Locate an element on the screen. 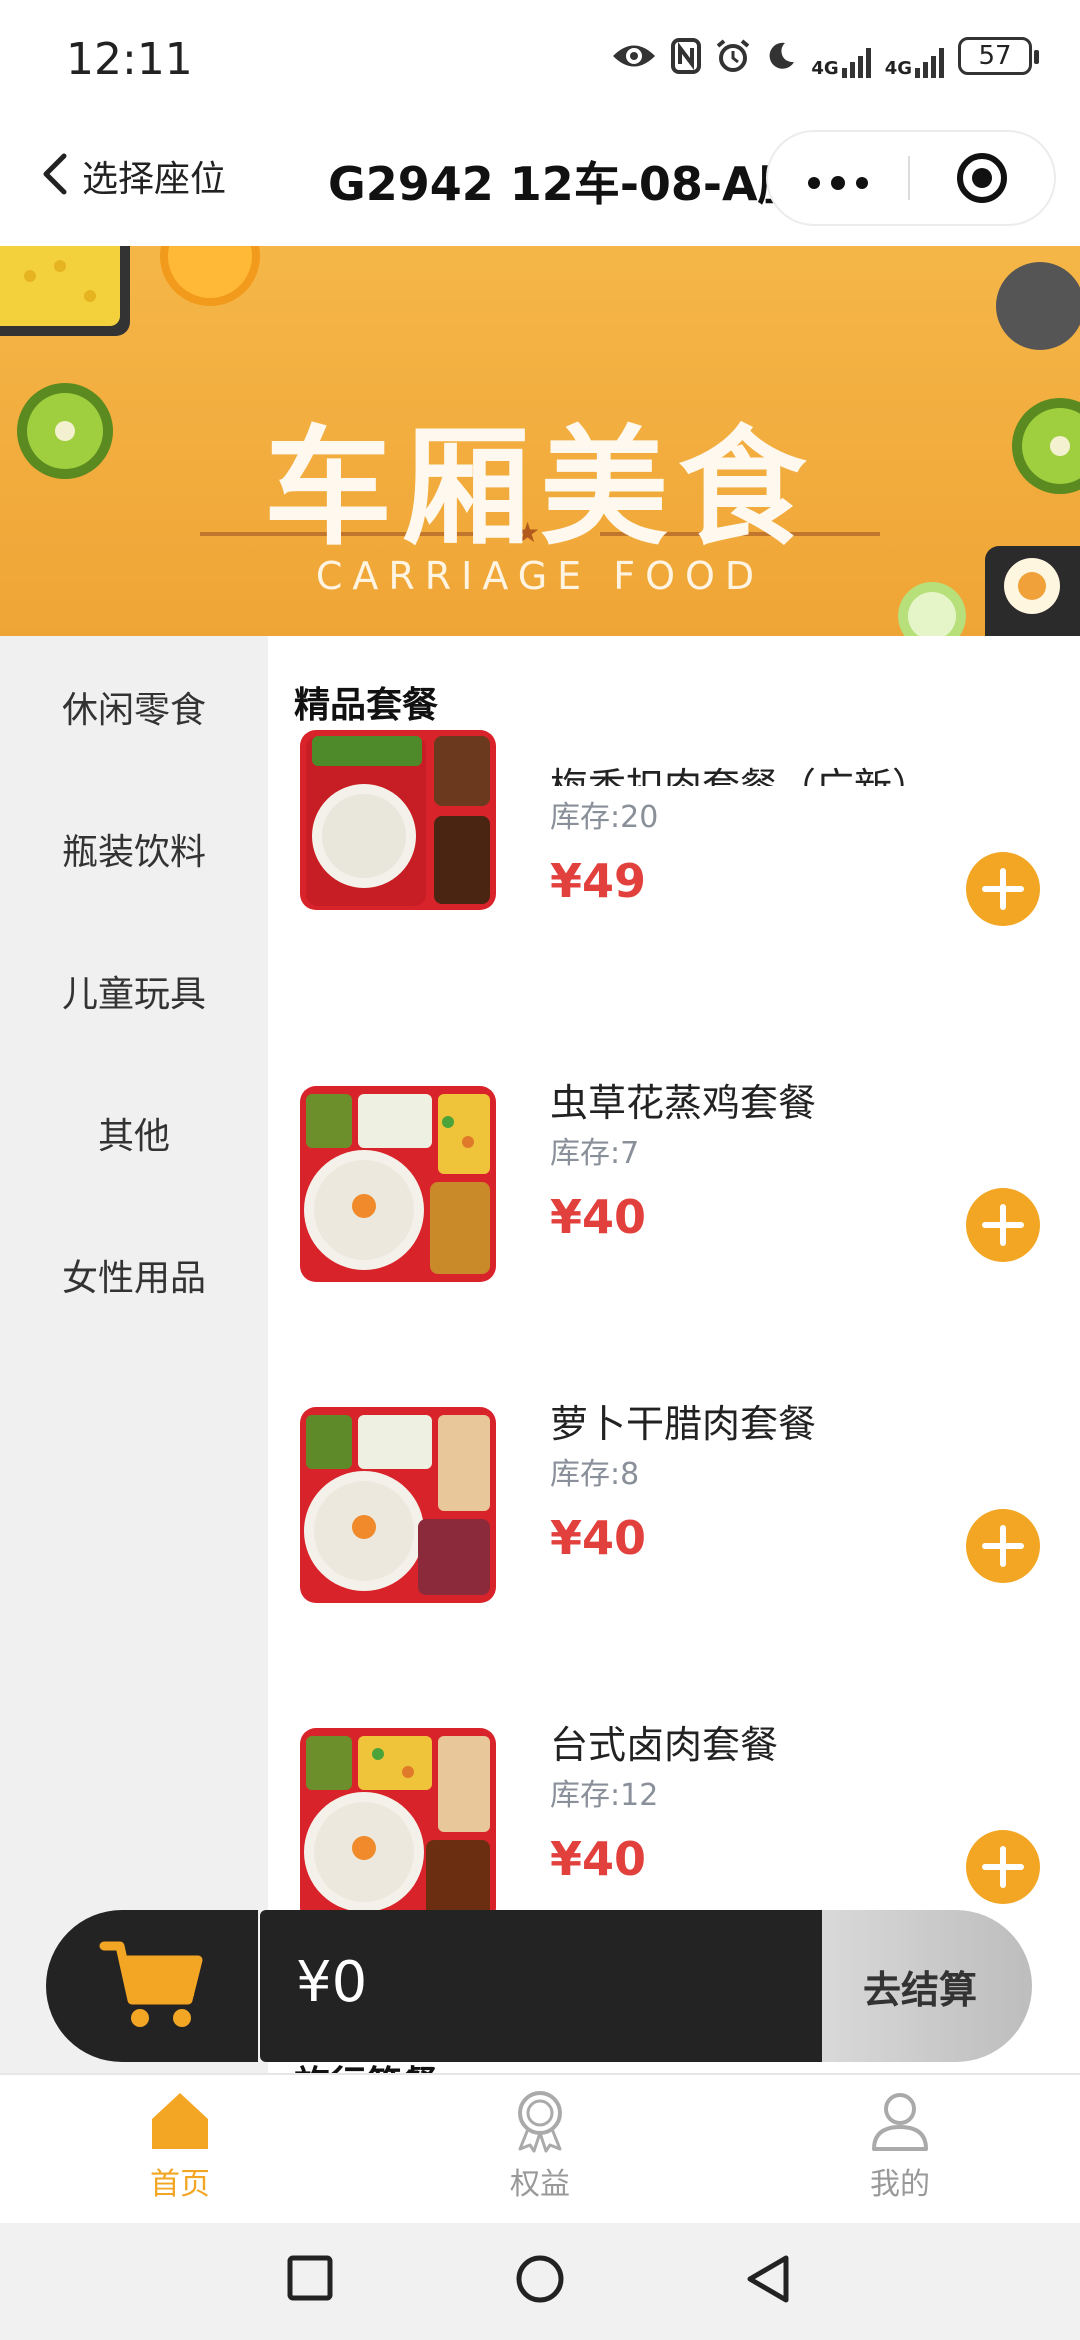  product-stock: 库存:7 is located at coordinates (595, 1153).